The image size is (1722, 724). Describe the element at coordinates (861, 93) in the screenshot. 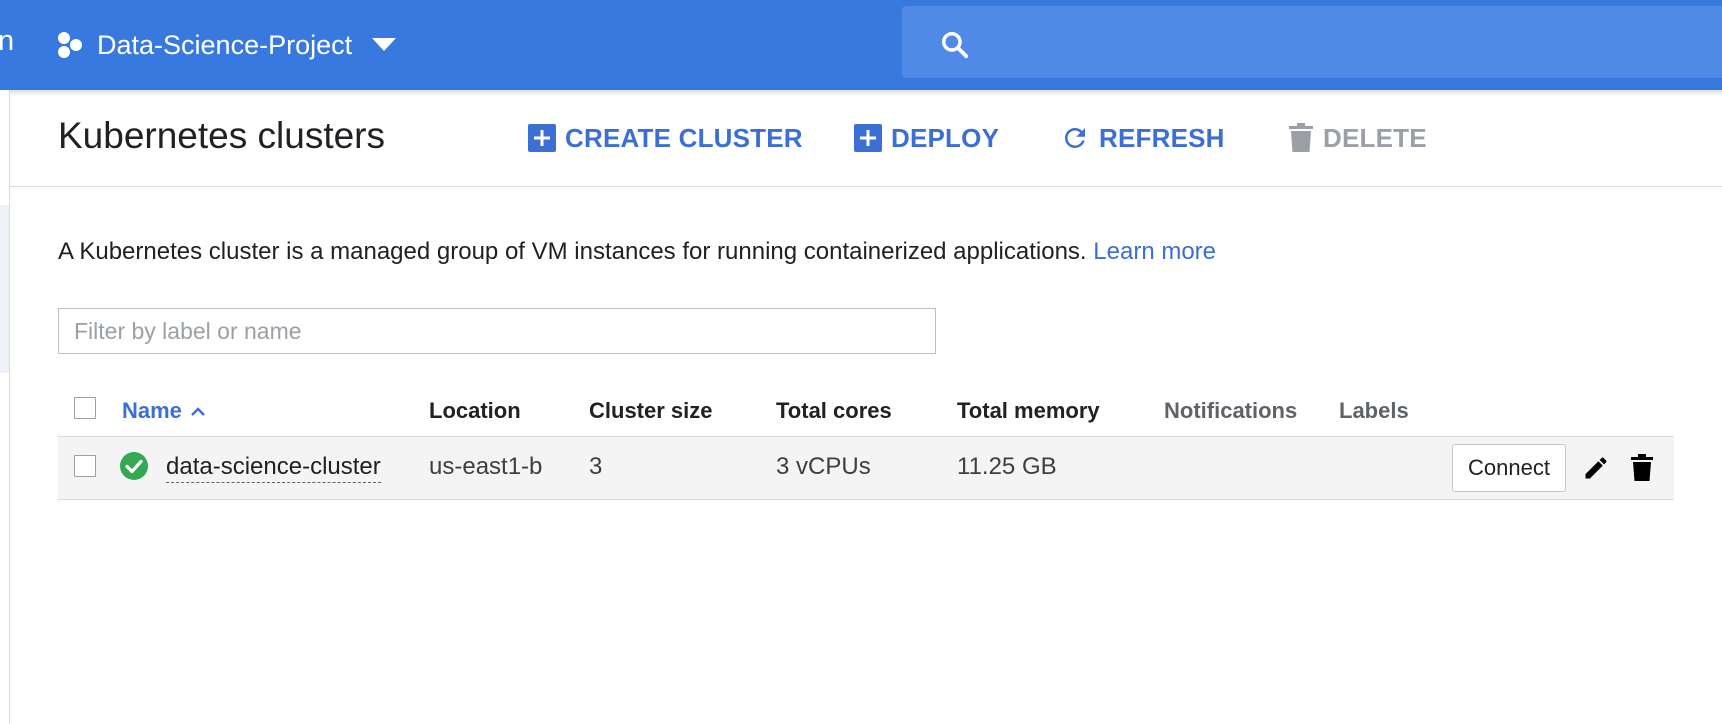

I see `top-bar-shadow` at that location.